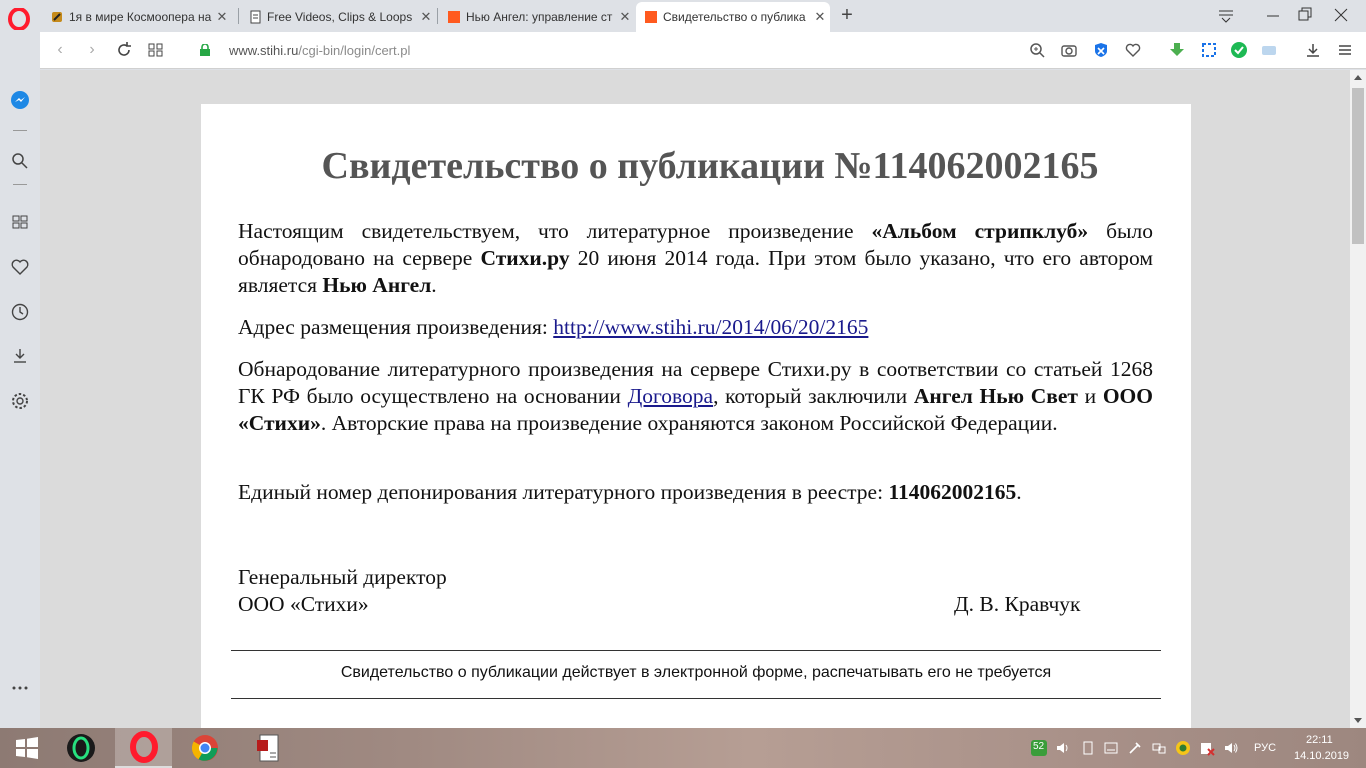 Image resolution: width=1366 pixels, height=768 pixels. What do you see at coordinates (995, 396) in the screenshot?
I see `party-author: Ангел Нью Свет` at bounding box center [995, 396].